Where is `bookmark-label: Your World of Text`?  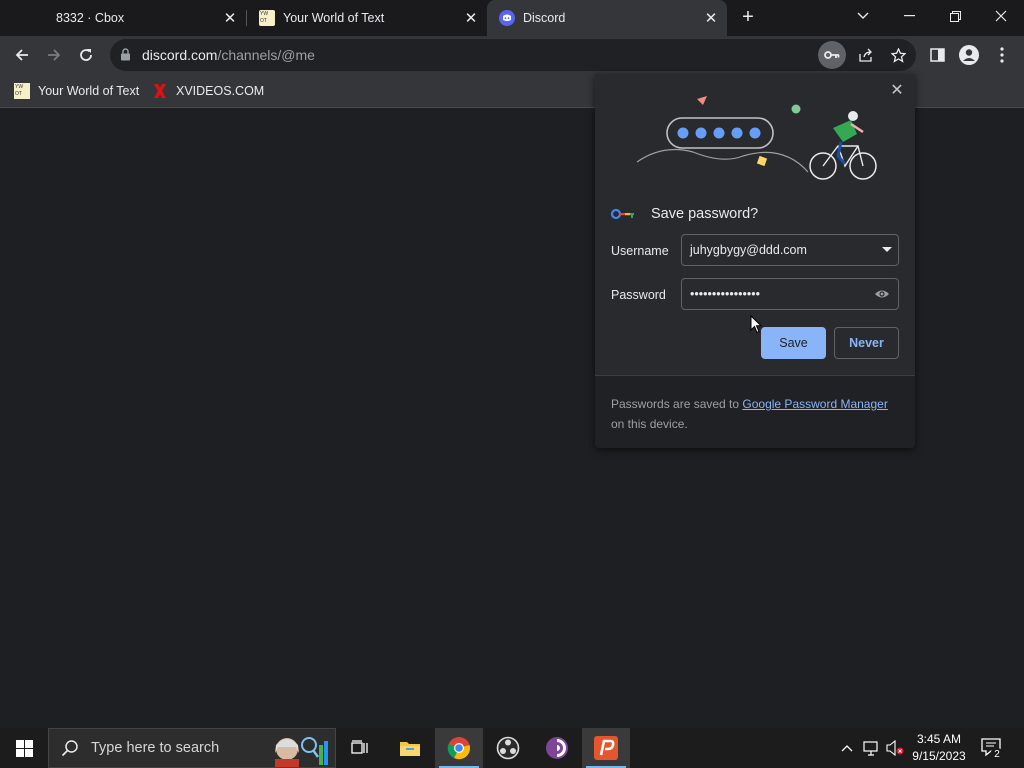
bookmark-label: Your World of Text is located at coordinates (89, 91).